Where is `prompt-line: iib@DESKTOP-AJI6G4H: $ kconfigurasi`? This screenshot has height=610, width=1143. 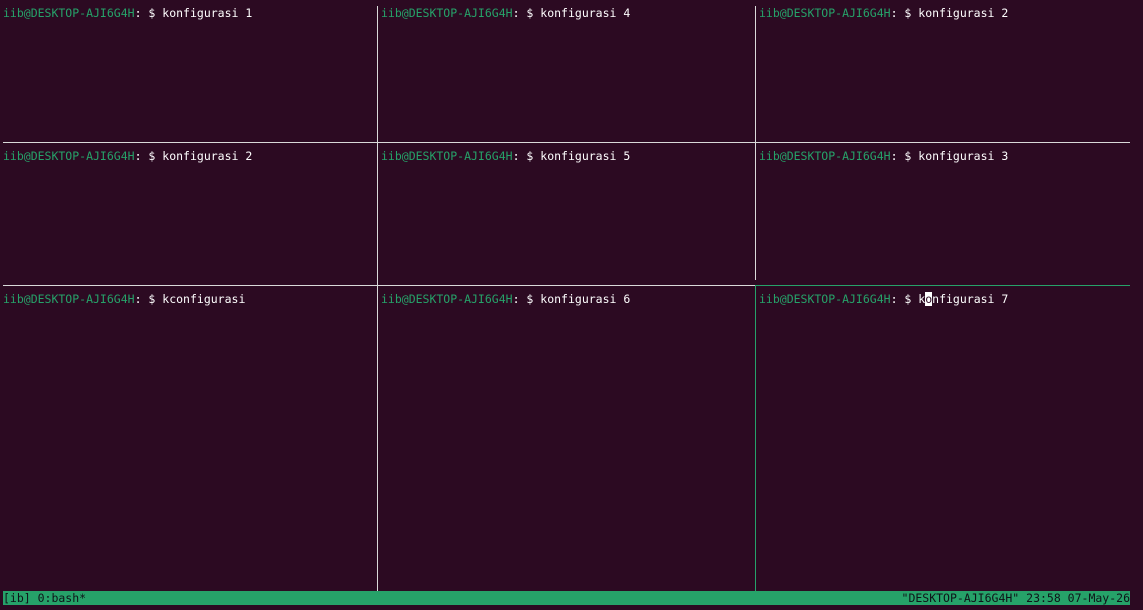 prompt-line: iib@DESKTOP-AJI6G4H: $ kconfigurasi is located at coordinates (124, 299).